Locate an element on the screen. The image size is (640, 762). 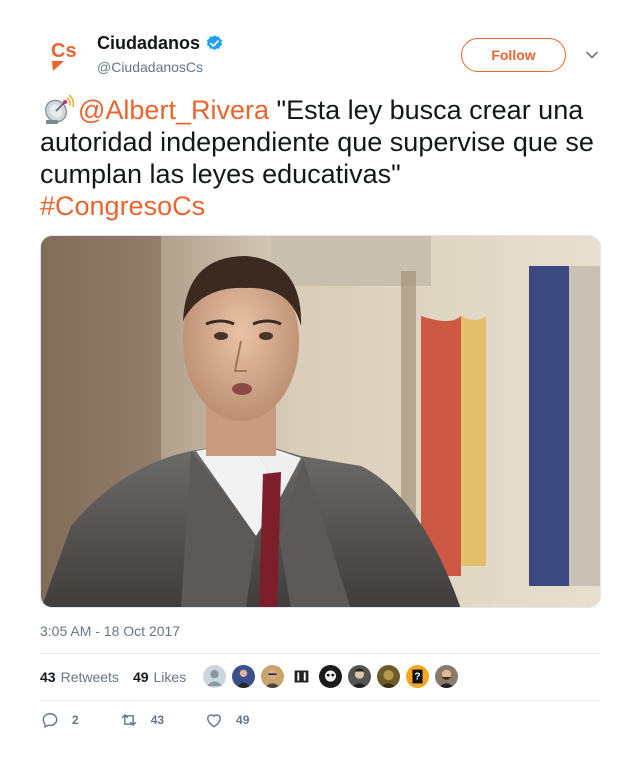
hashtag-link: #CongresoCs is located at coordinates (122, 206).